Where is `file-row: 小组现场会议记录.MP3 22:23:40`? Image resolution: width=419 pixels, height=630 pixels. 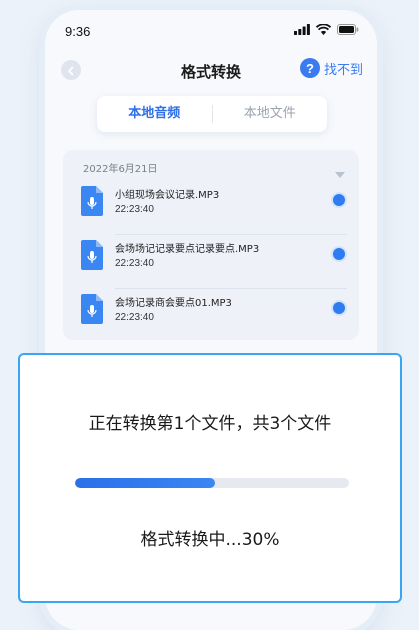 file-row: 小组现场会议记录.MP3 22:23:40 is located at coordinates (211, 209).